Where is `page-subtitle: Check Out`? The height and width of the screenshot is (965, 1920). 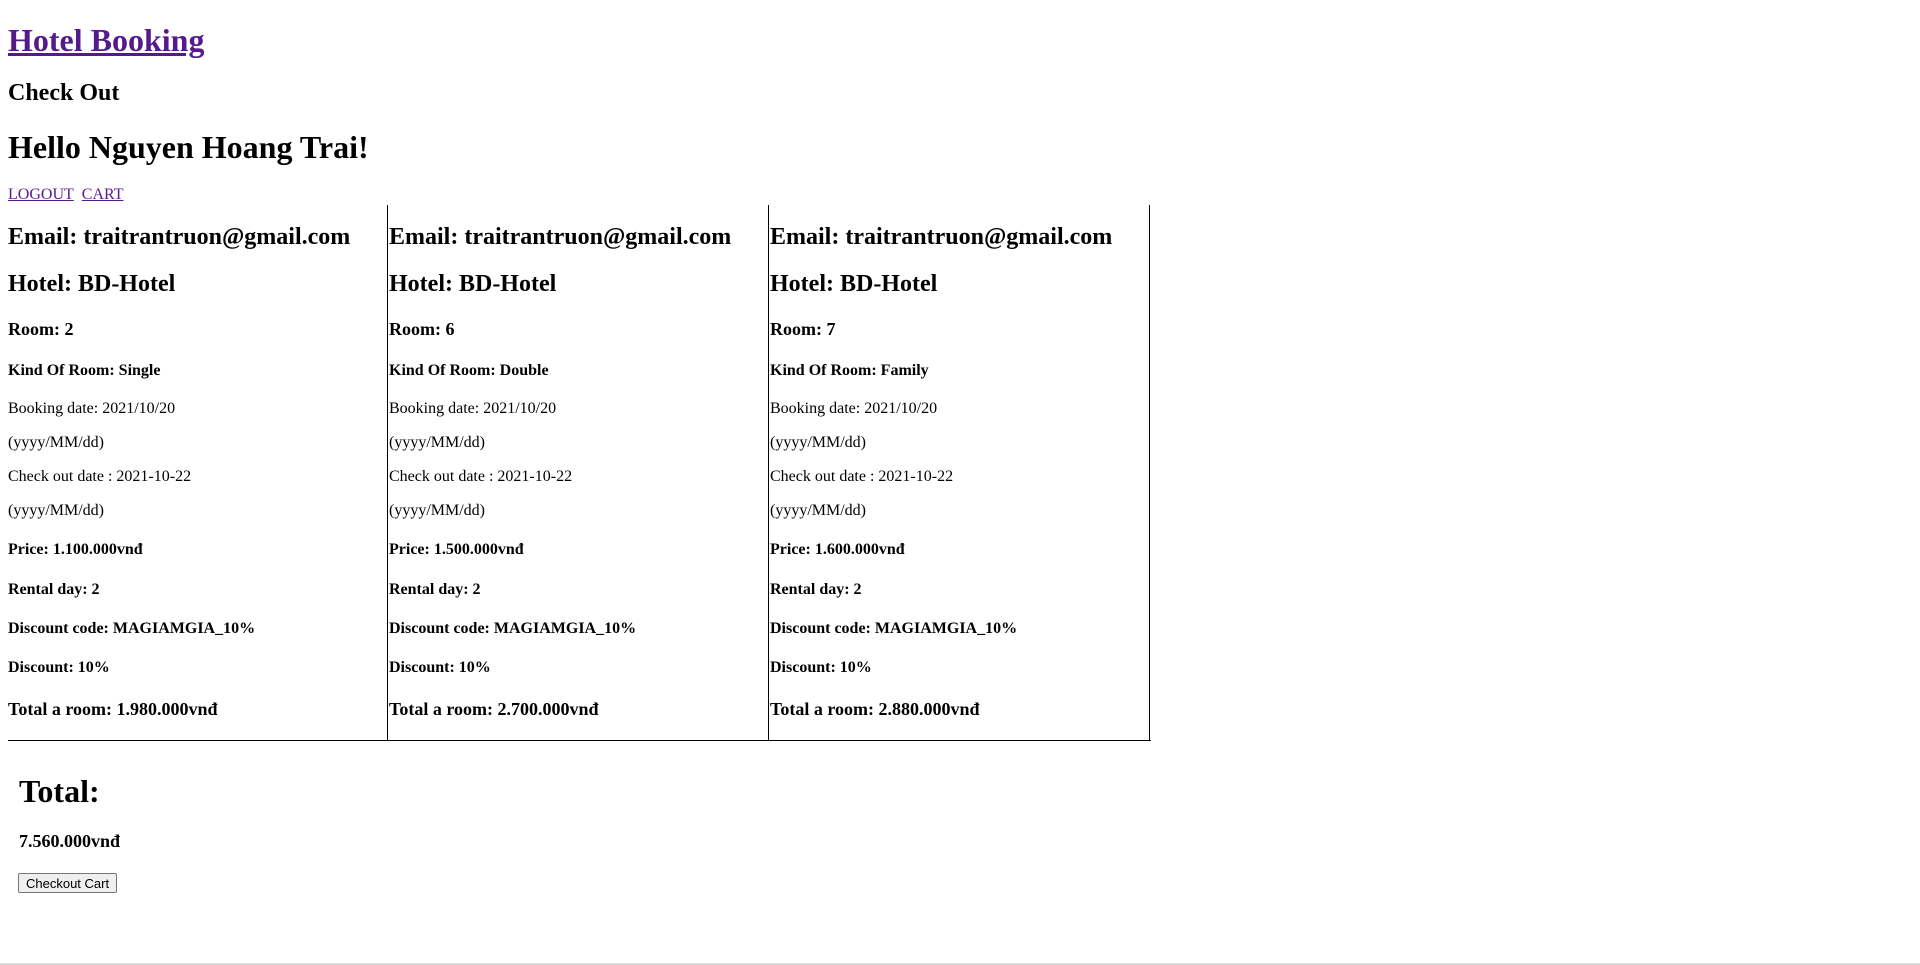 page-subtitle: Check Out is located at coordinates (64, 93).